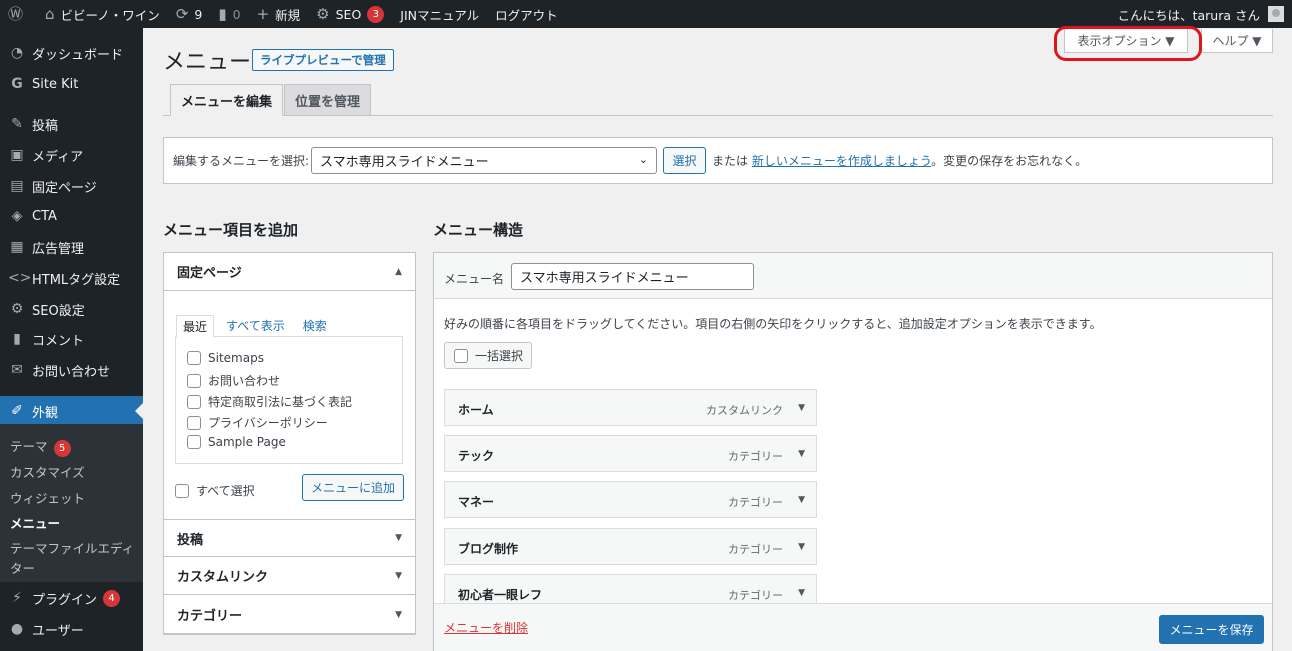  What do you see at coordinates (630, 407) in the screenshot?
I see `menu-item-row: ホーム カスタムリンク ▼` at bounding box center [630, 407].